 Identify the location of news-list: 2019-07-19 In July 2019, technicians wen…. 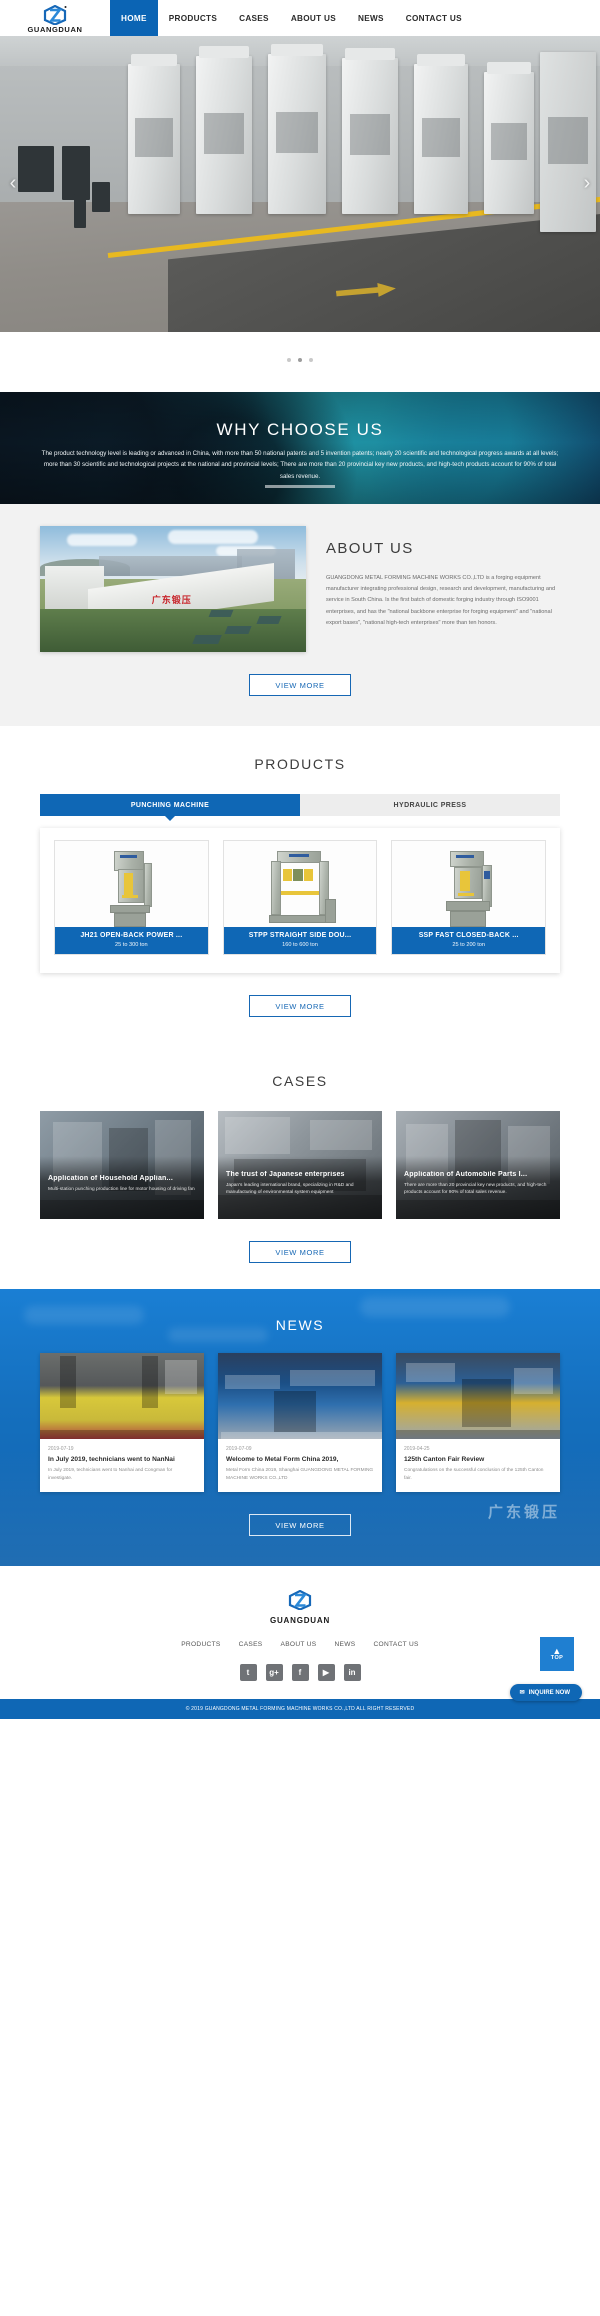
(300, 1423).